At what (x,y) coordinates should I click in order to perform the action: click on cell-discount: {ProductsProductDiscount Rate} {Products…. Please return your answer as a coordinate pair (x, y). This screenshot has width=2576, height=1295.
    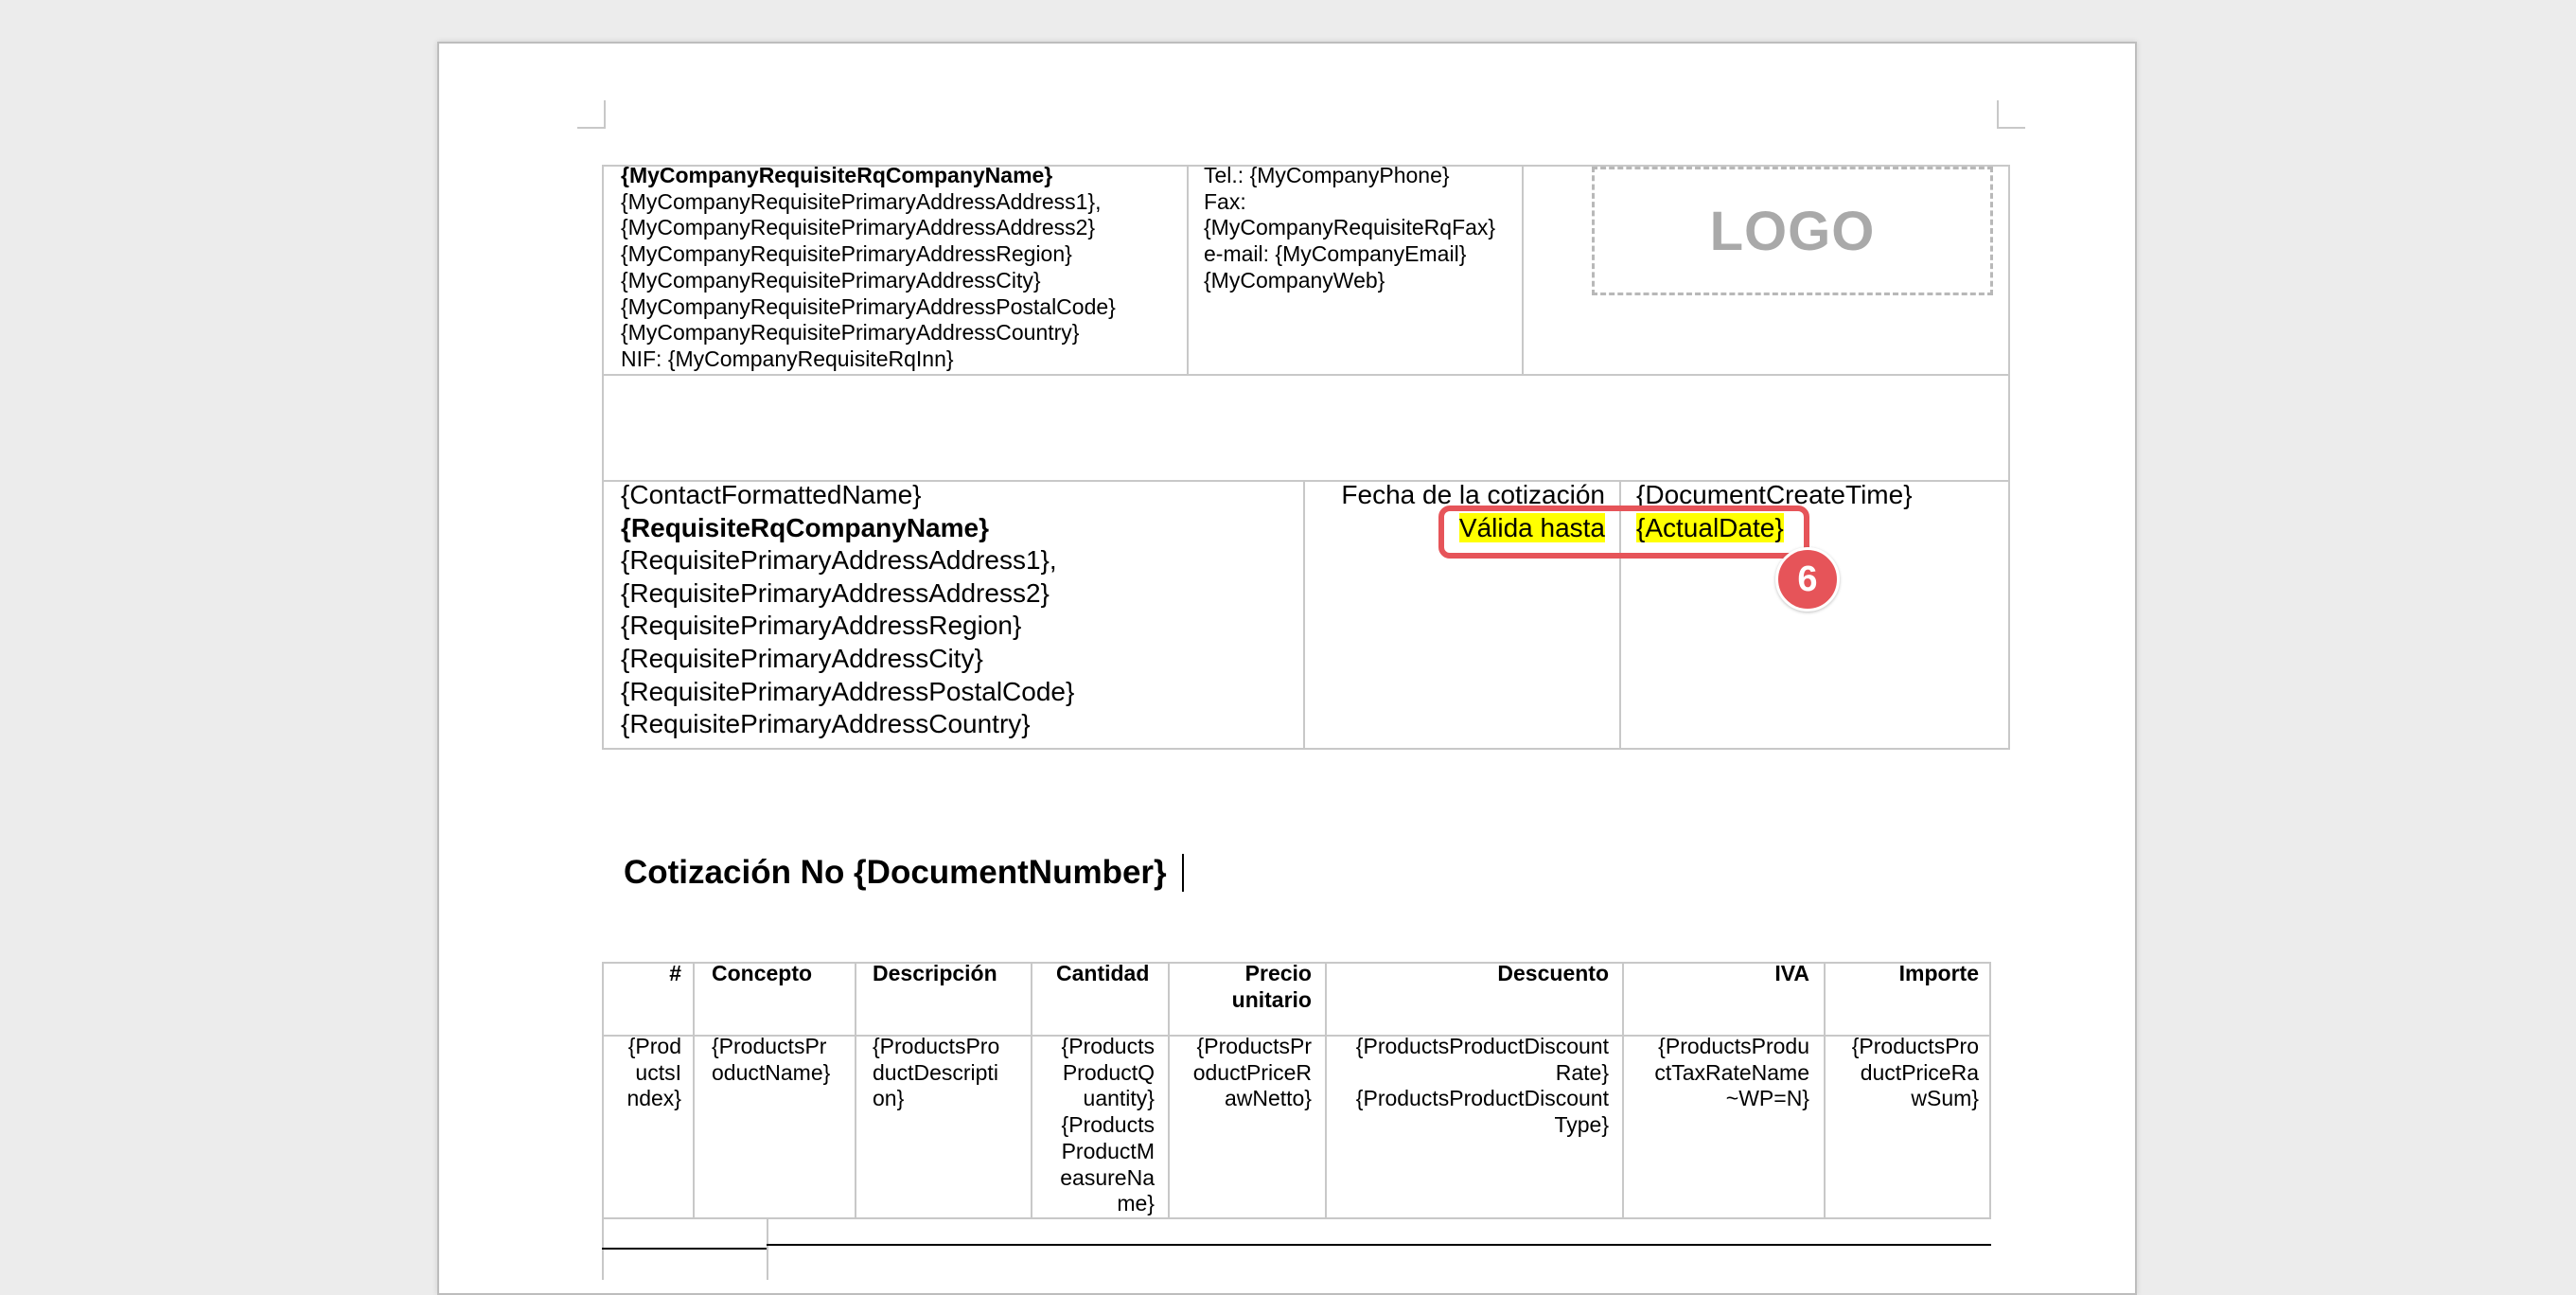
    Looking at the image, I should click on (1468, 1086).